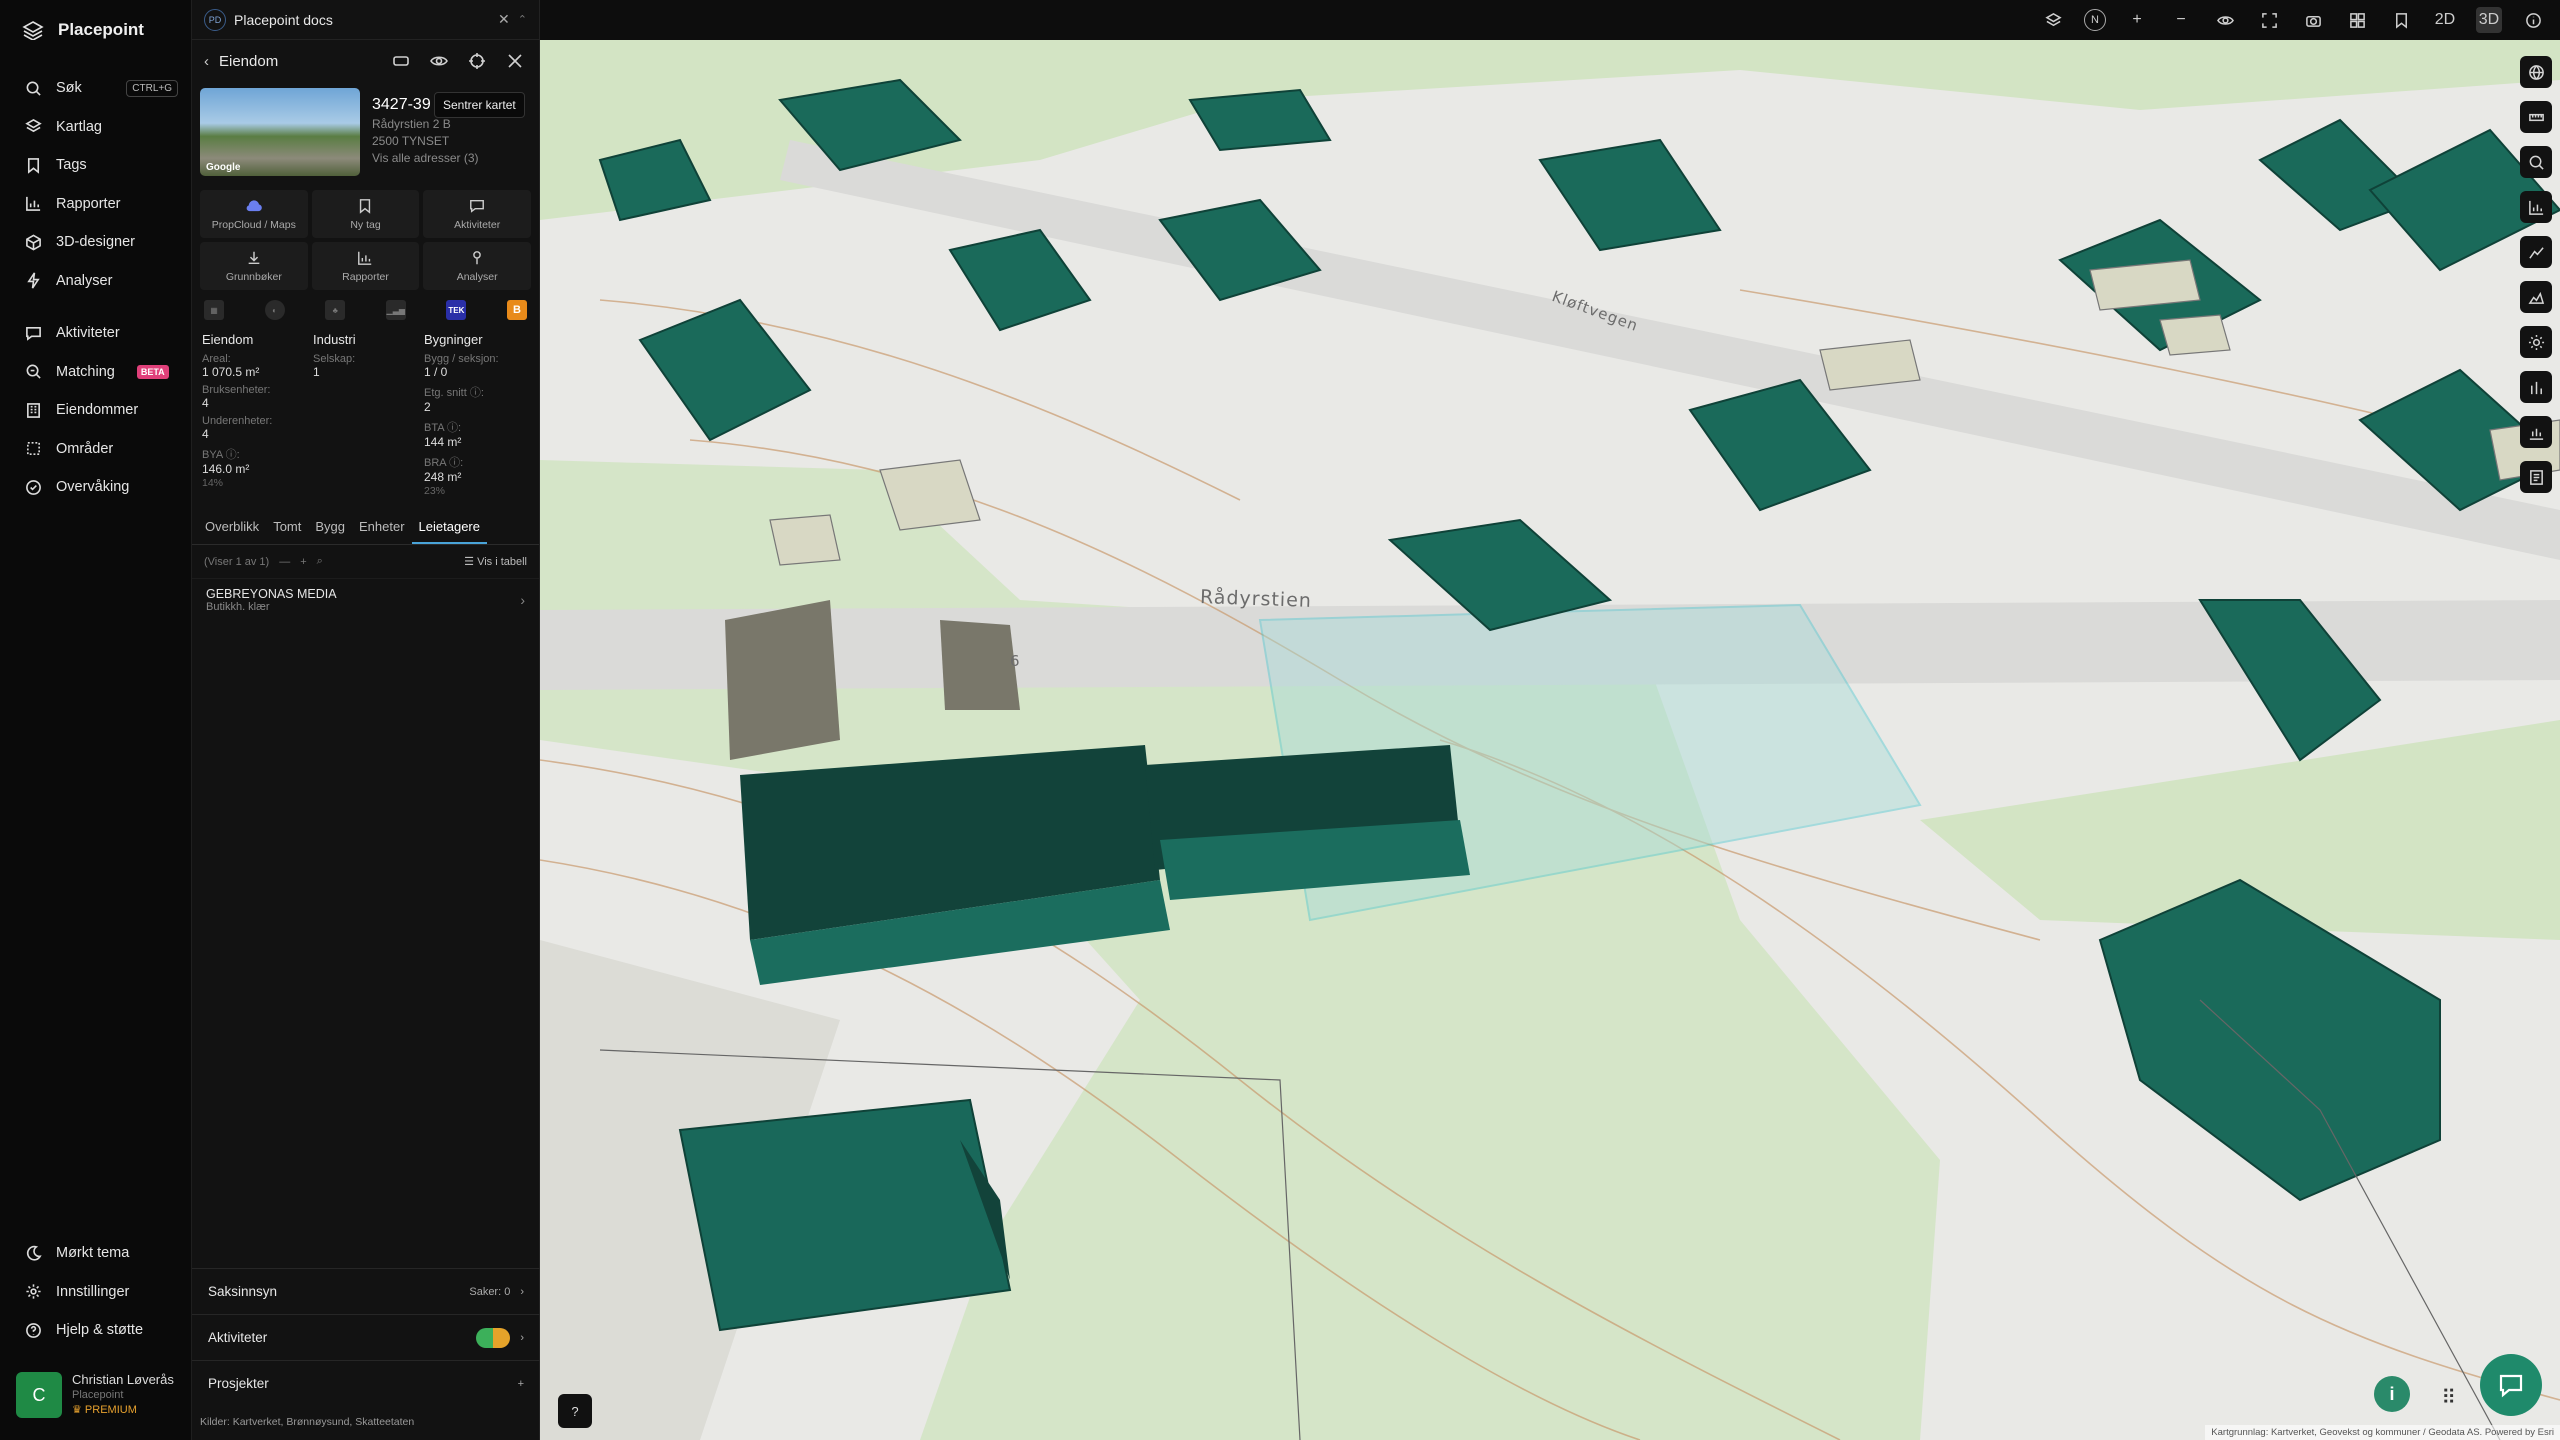 The width and height of the screenshot is (2560, 1440). Describe the element at coordinates (365, 61) in the screenshot. I see `panel-header: ‹ Eiendom` at that location.